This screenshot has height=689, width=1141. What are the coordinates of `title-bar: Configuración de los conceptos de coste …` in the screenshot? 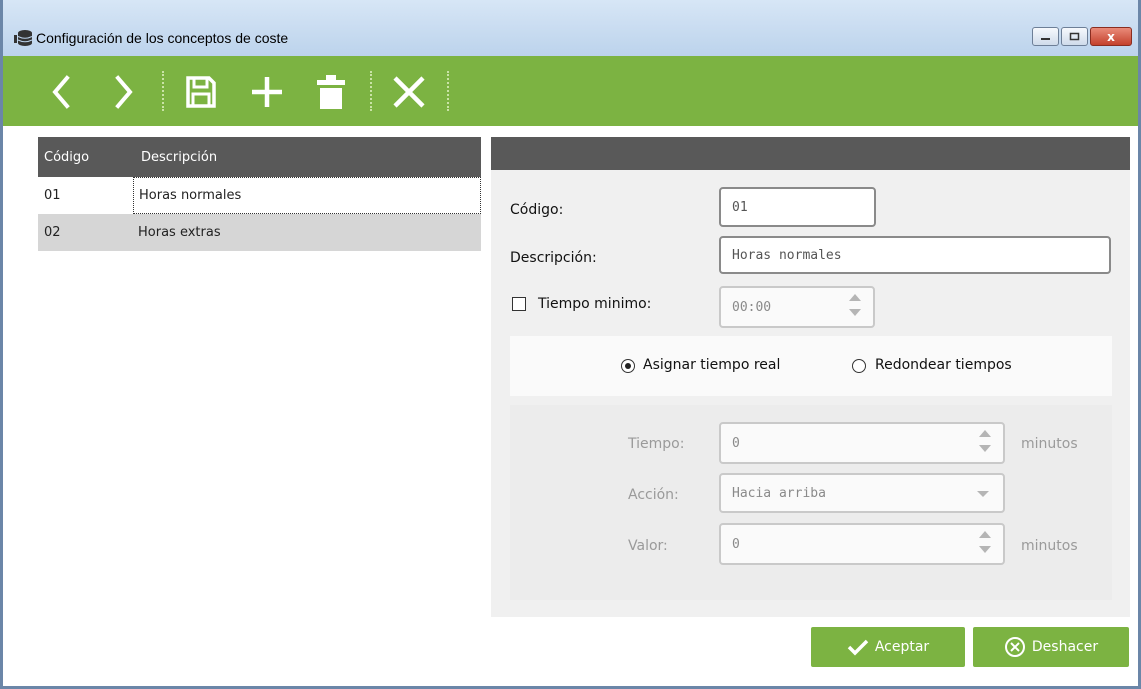 It's located at (570, 28).